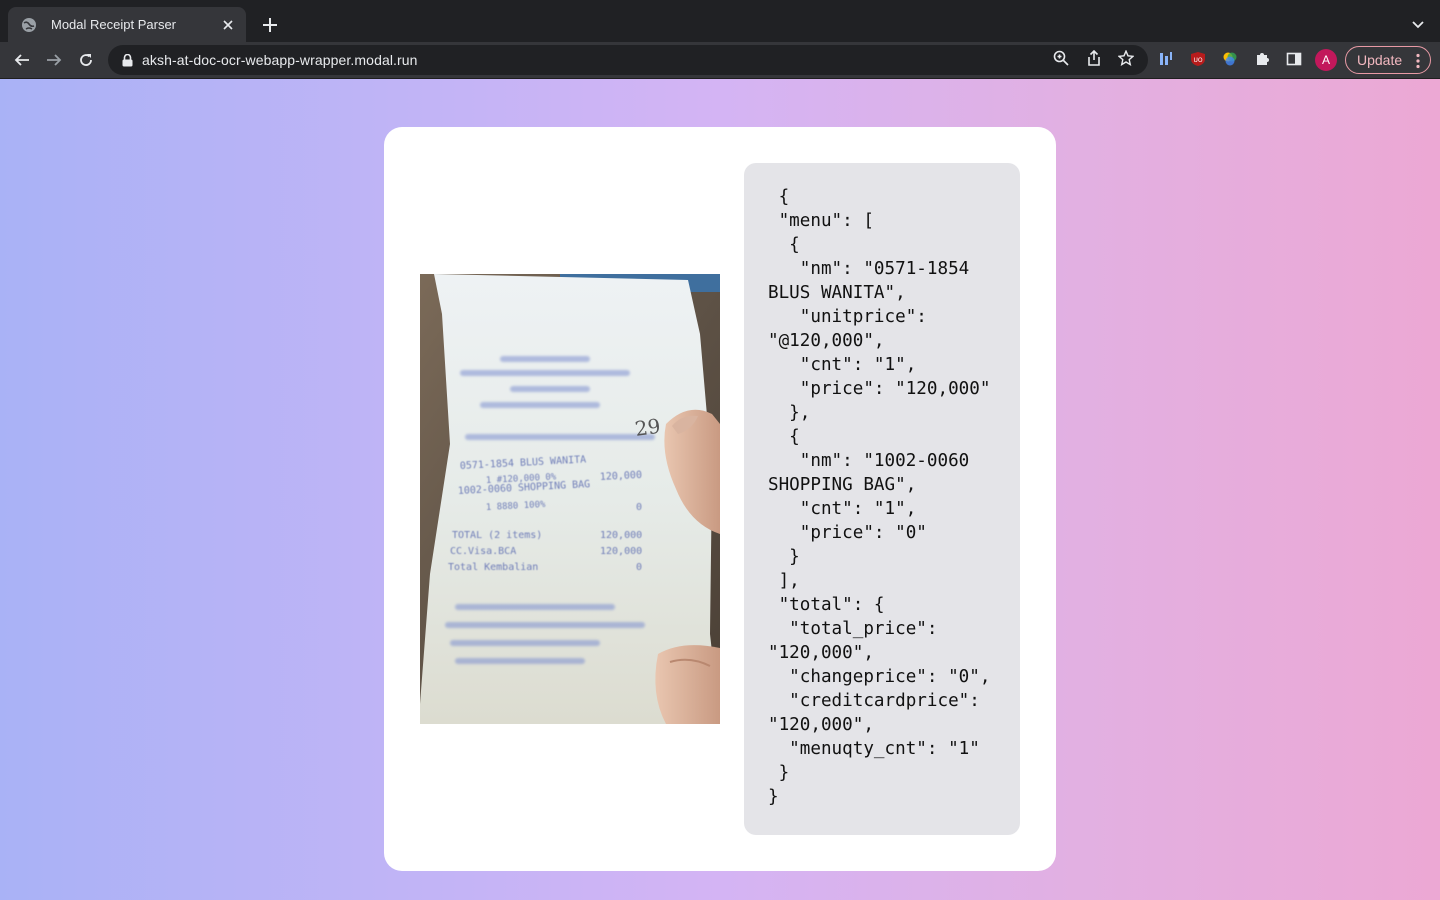 The width and height of the screenshot is (1440, 900). Describe the element at coordinates (497, 535) in the screenshot. I see `receipt-line: TOTAL (2 items)` at that location.